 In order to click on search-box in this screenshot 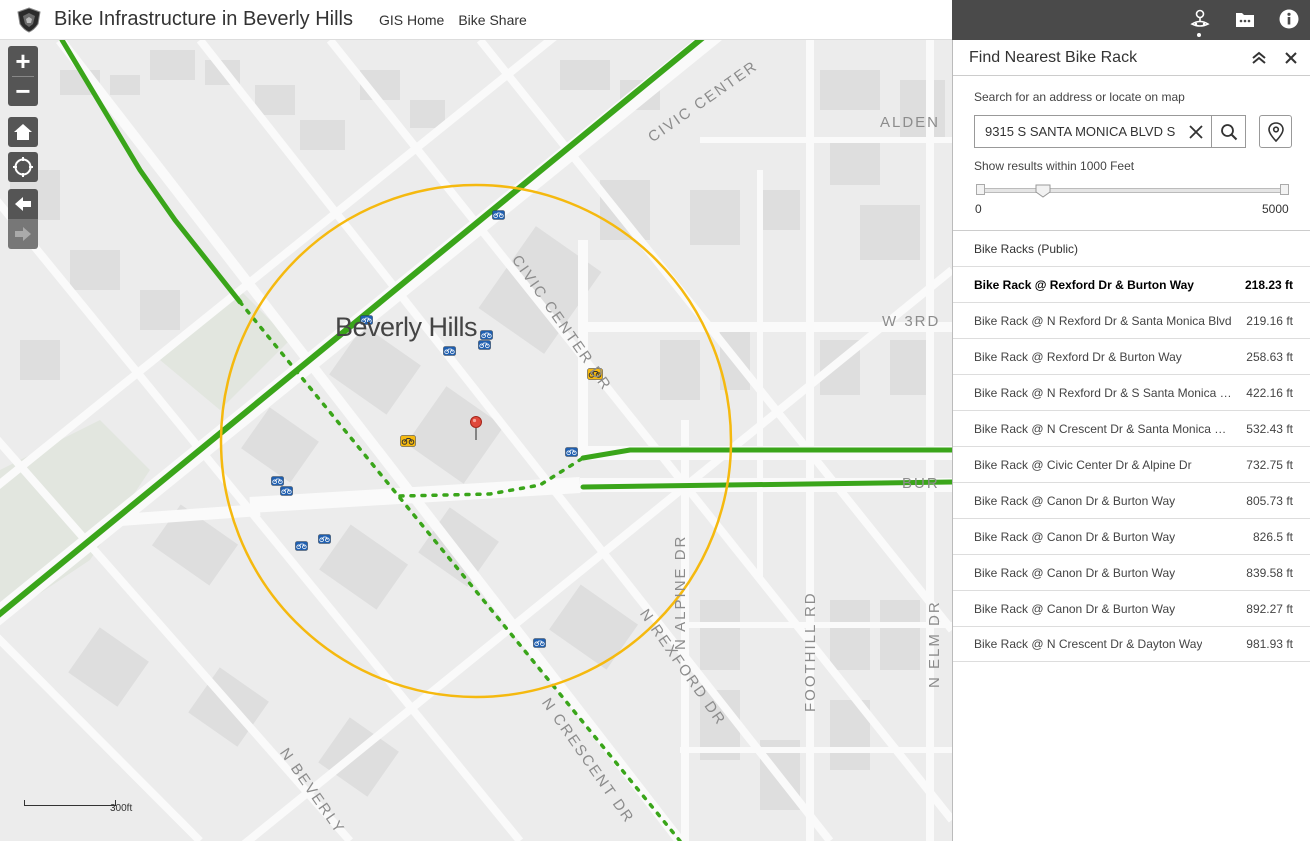, I will do `click(1110, 131)`.